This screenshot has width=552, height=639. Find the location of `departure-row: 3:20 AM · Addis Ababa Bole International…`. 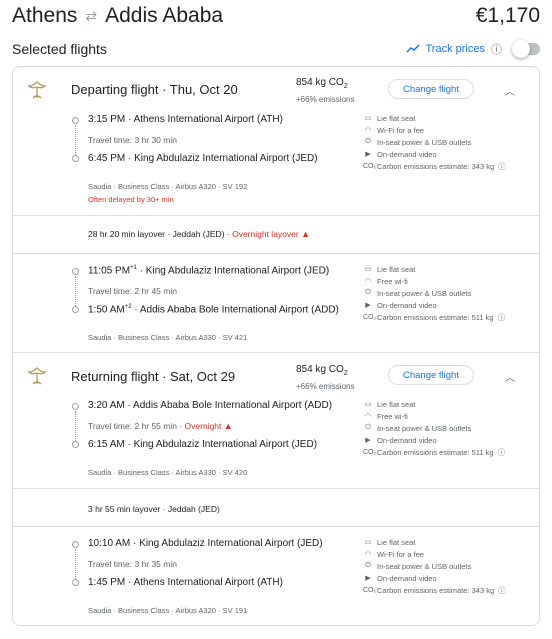

departure-row: 3:20 AM · Addis Ababa Bole International… is located at coordinates (210, 405).